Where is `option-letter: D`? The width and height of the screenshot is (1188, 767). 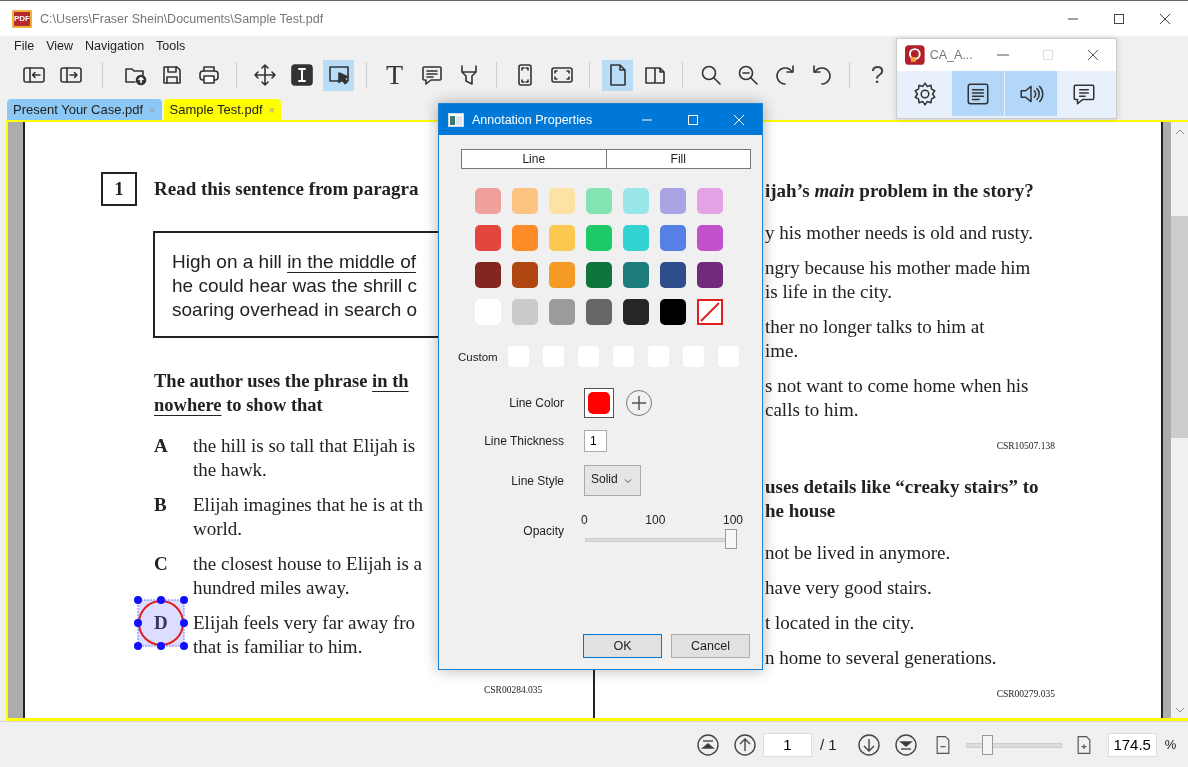 option-letter: D is located at coordinates (161, 623).